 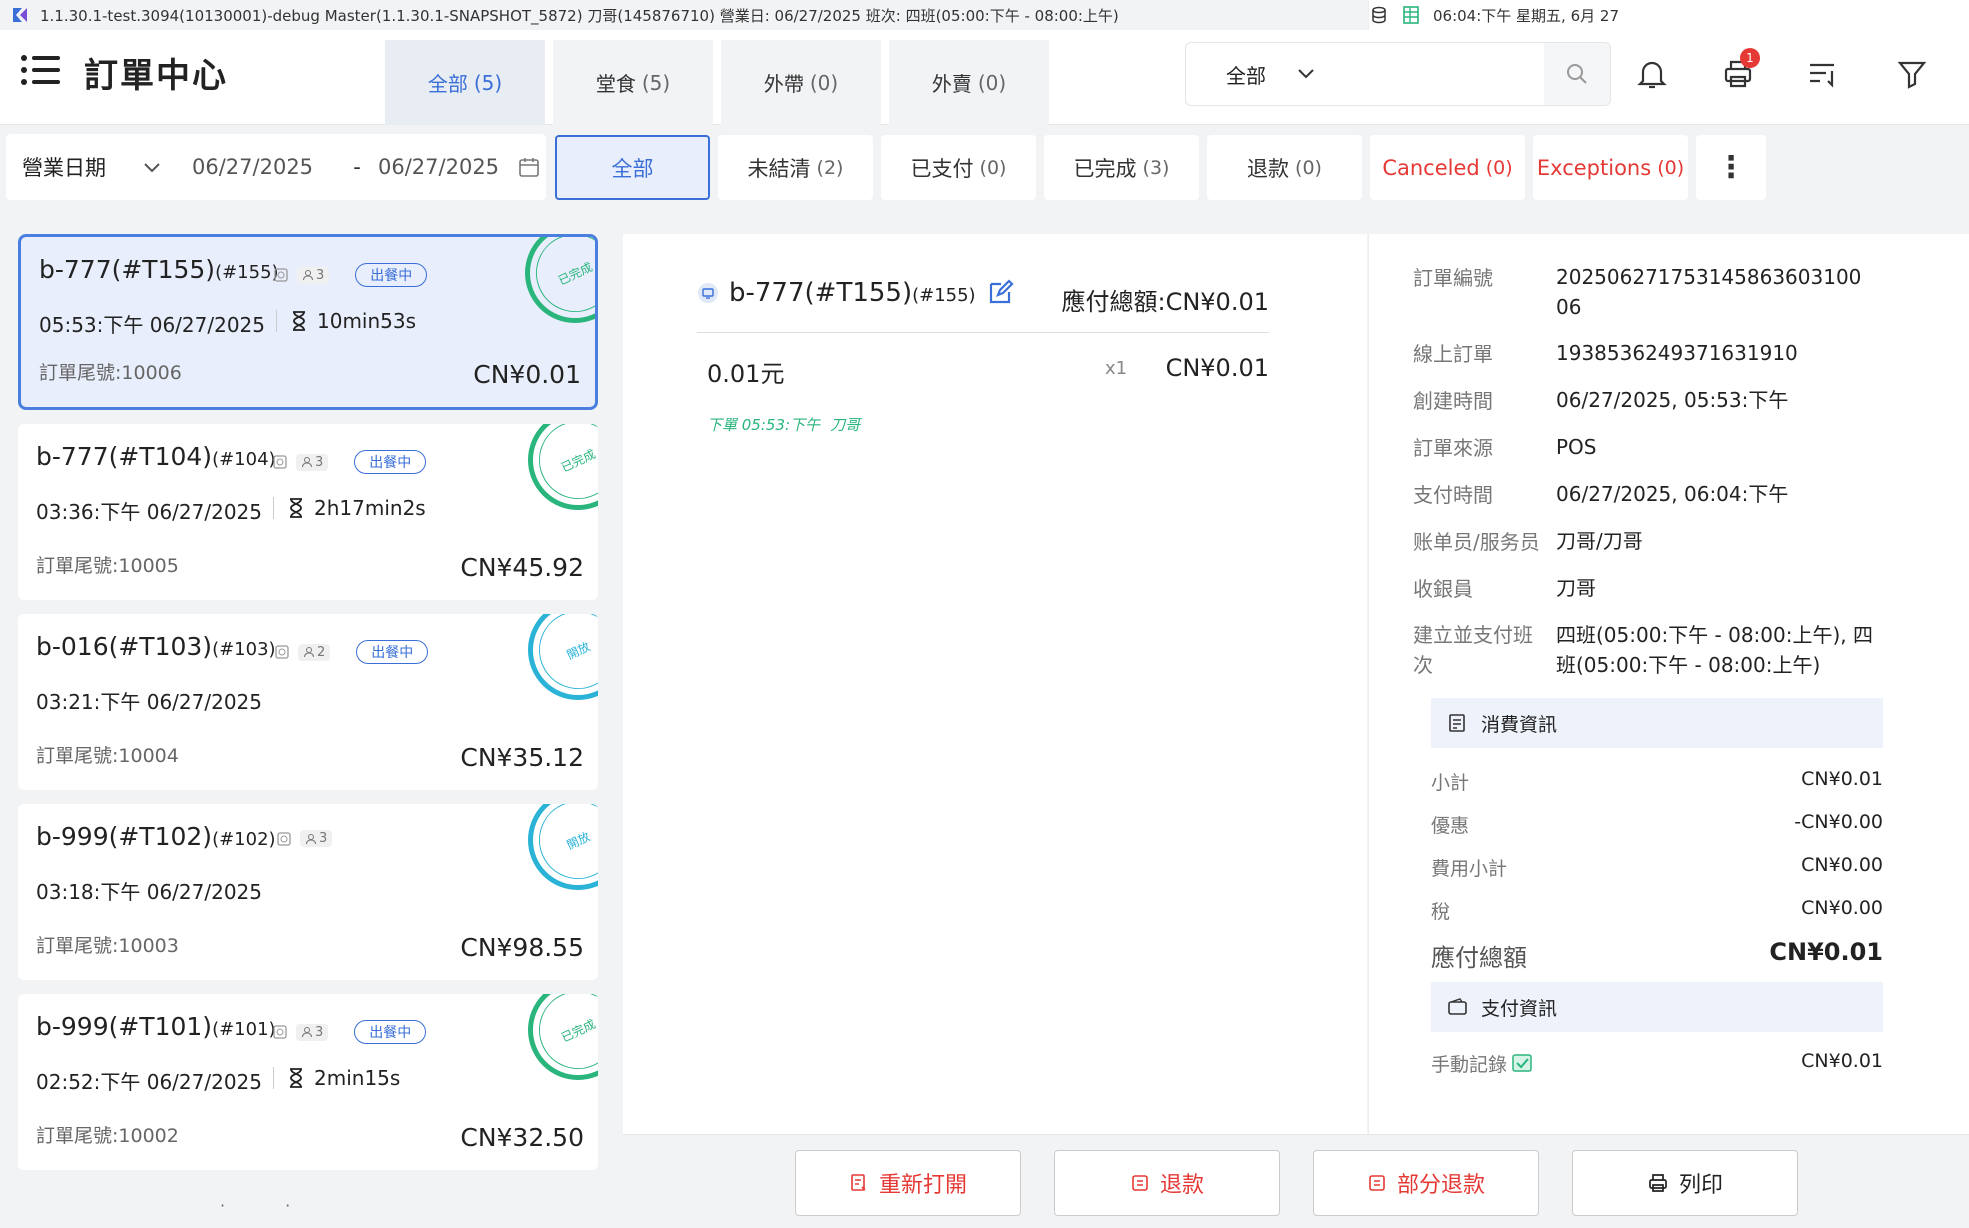 I want to click on order-type-tabs: 全部 (5) 堂食 (5) 外帶 (0) 外賣 (0), so click(x=717, y=82).